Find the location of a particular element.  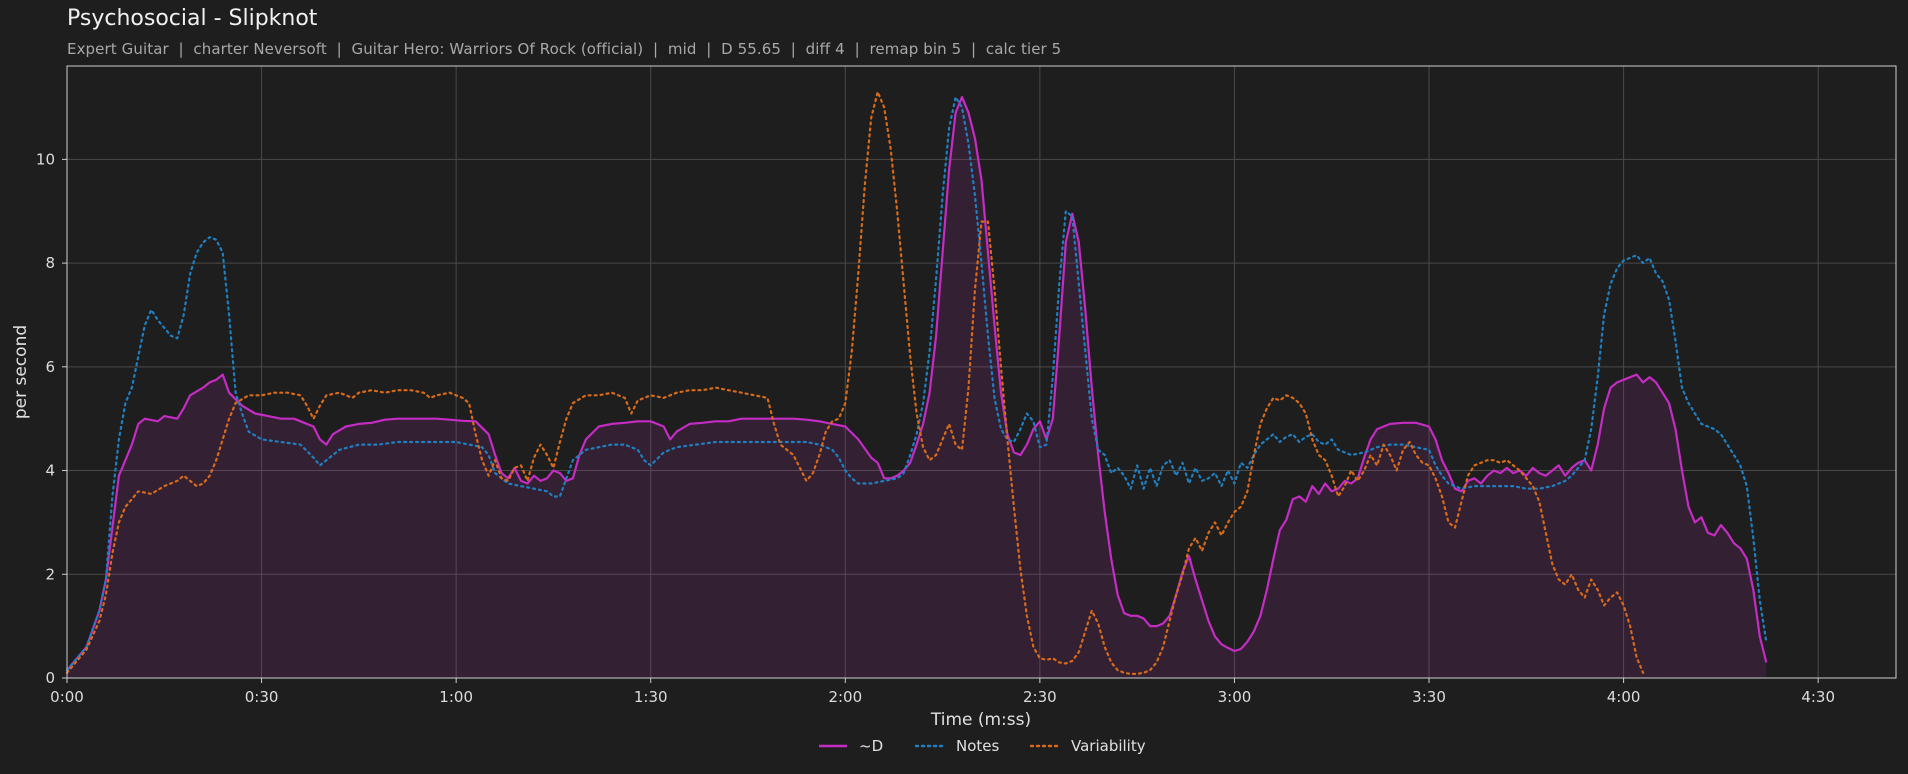

y-axis-title: per second is located at coordinates (21, 372).